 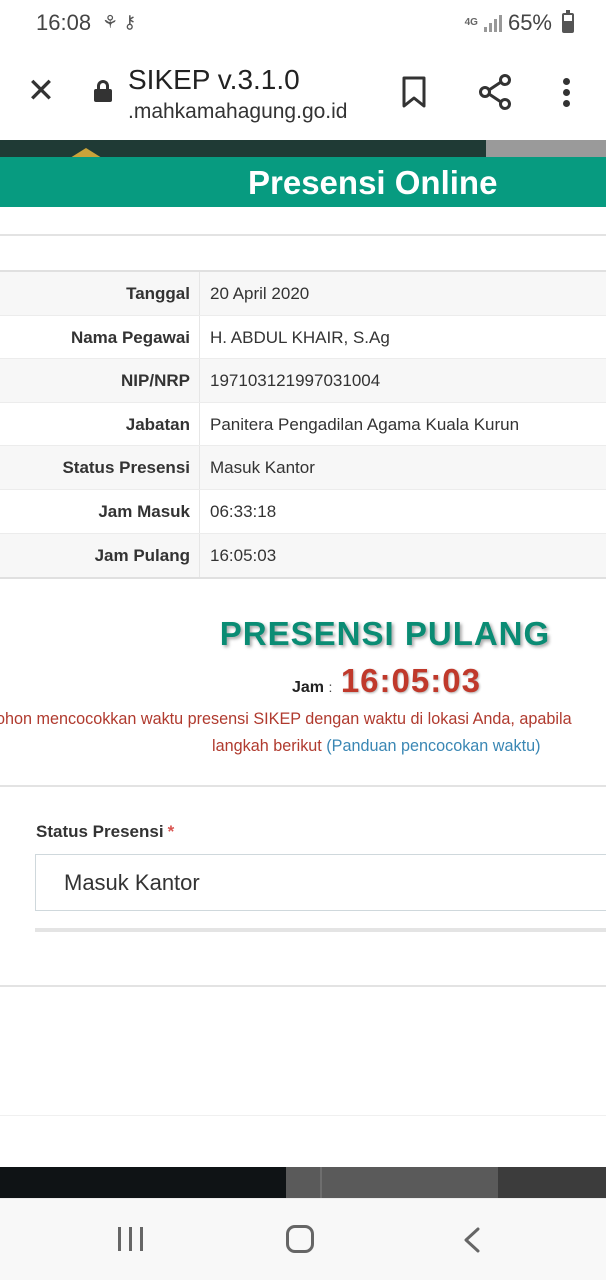 I want to click on lock-icon, so click(x=103, y=91).